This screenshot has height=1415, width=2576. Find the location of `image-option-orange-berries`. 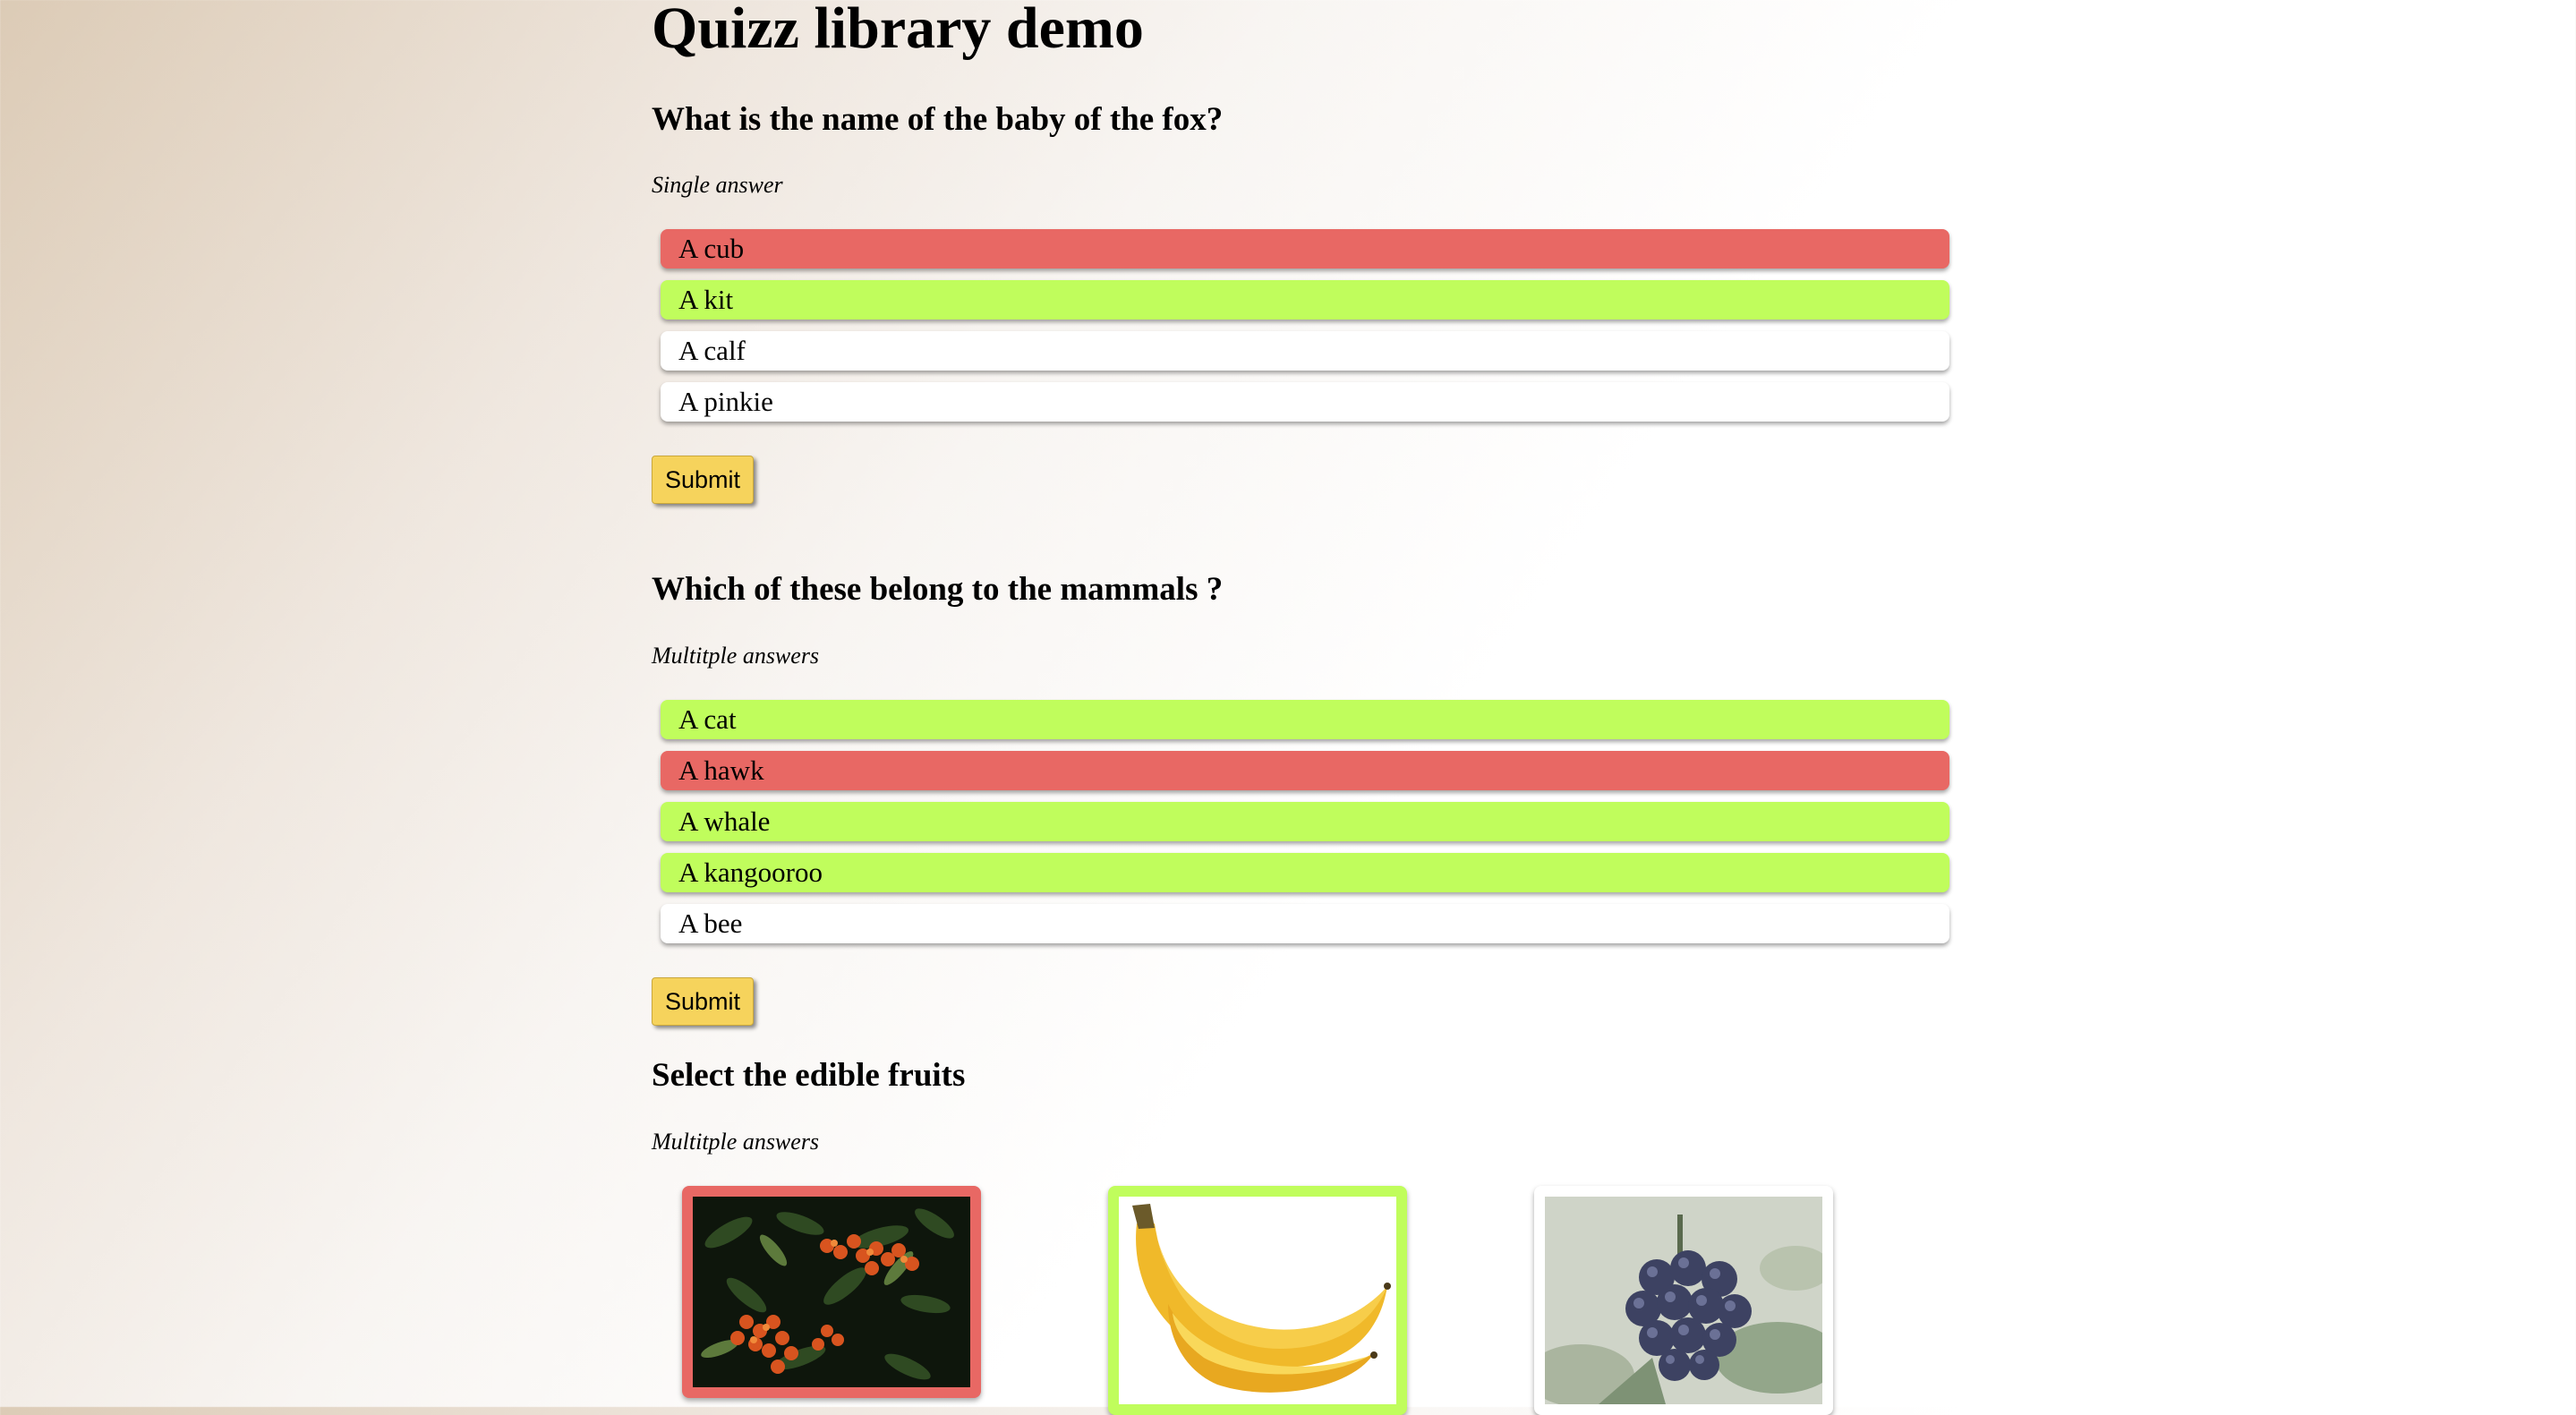

image-option-orange-berries is located at coordinates (831, 1292).